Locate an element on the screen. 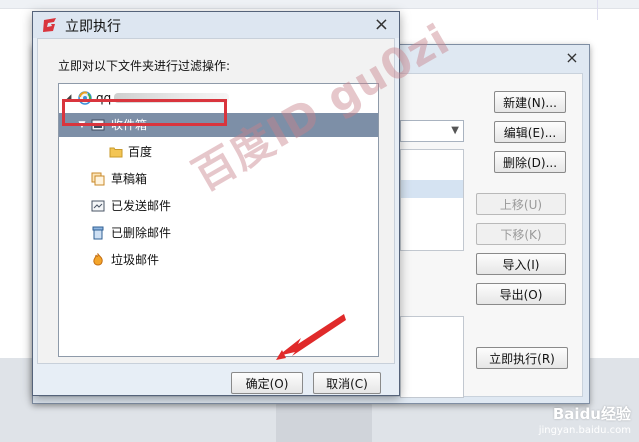  move-up-button: 上移(U) is located at coordinates (521, 204).